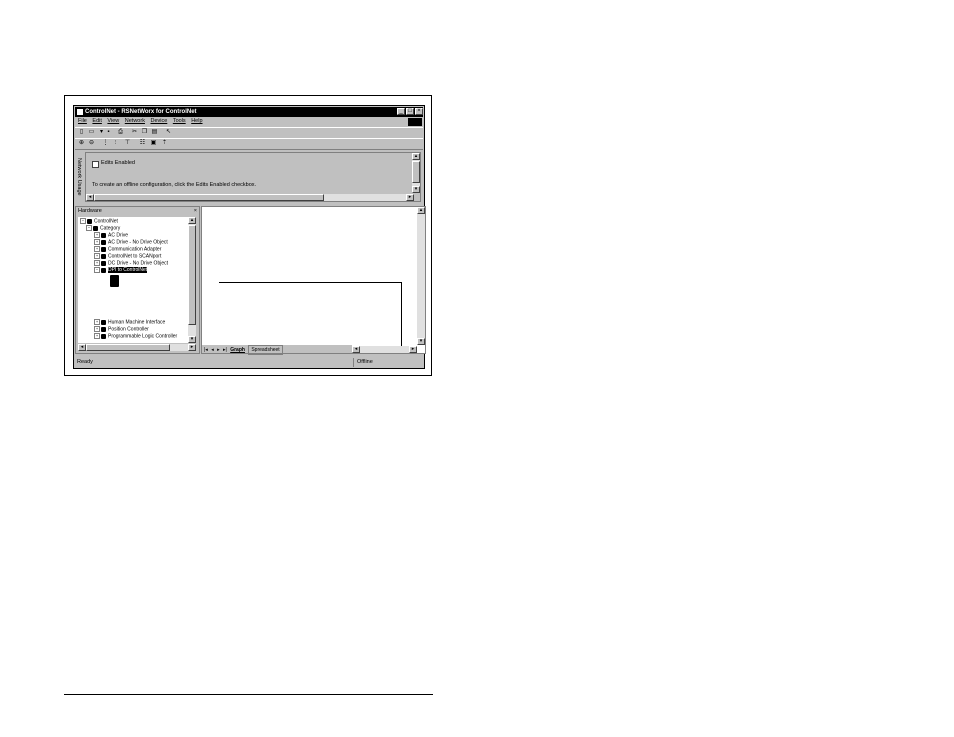 The height and width of the screenshot is (737, 954). Describe the element at coordinates (81, 143) in the screenshot. I see `zoom-in-icon: ⊕` at that location.